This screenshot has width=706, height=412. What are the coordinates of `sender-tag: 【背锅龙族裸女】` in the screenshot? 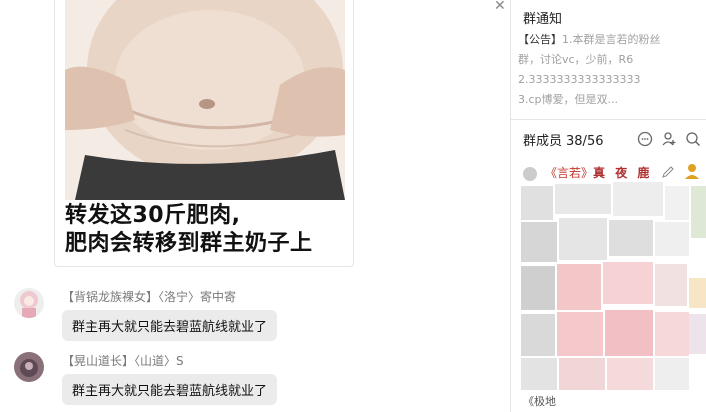 It's located at (110, 297).